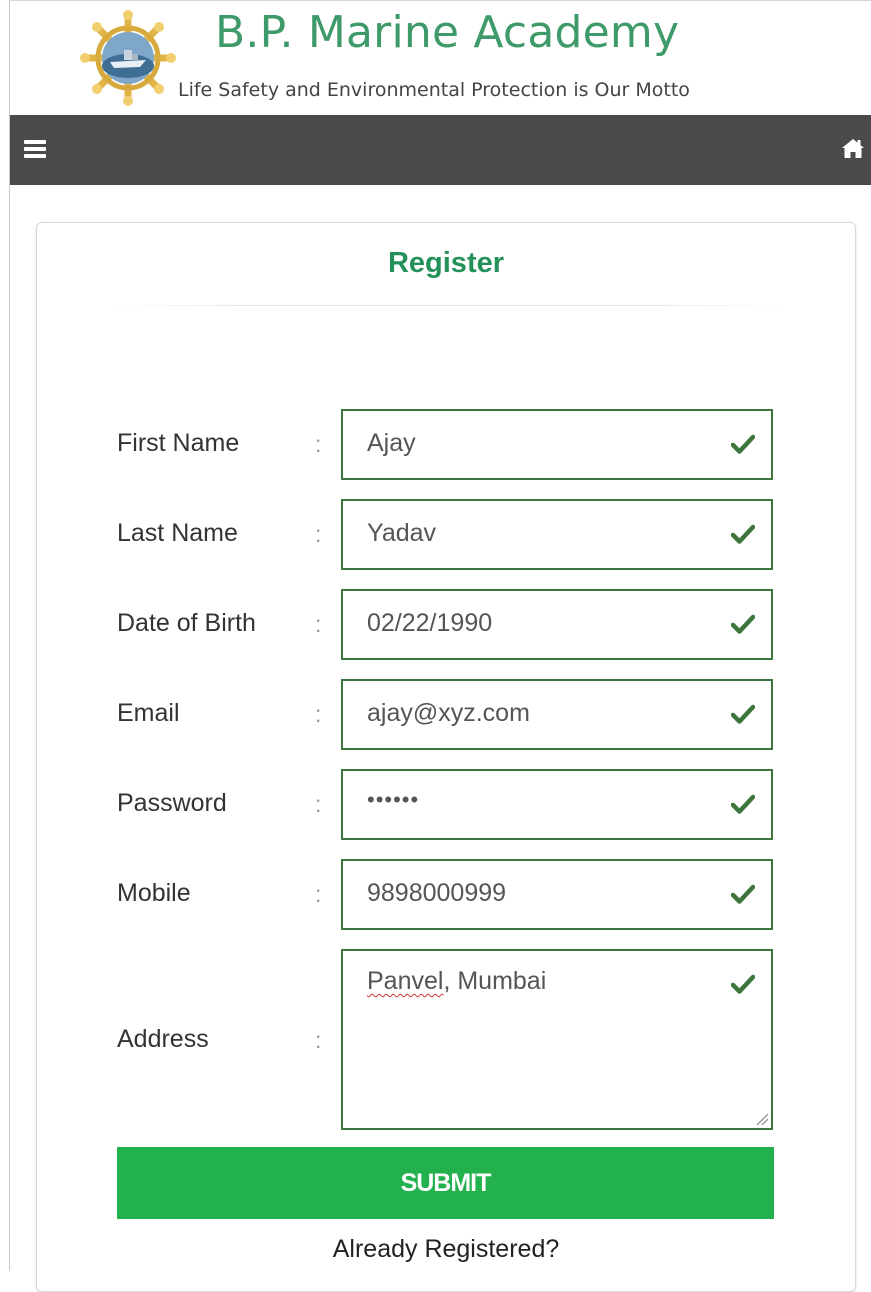 This screenshot has height=1292, width=871. Describe the element at coordinates (557, 894) in the screenshot. I see `mobile-input: 9898000999` at that location.